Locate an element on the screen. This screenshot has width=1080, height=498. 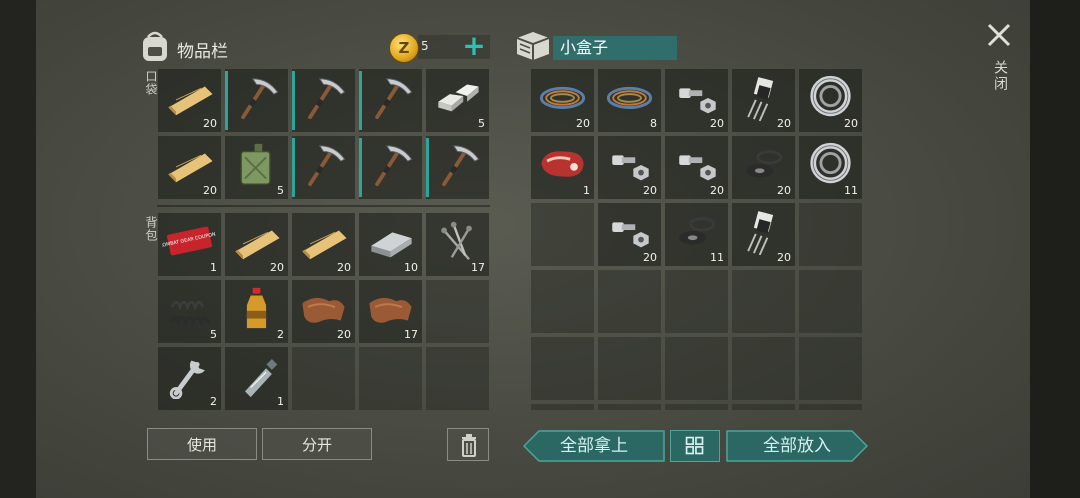
backpack-slot: 5 is located at coordinates (189, 311).